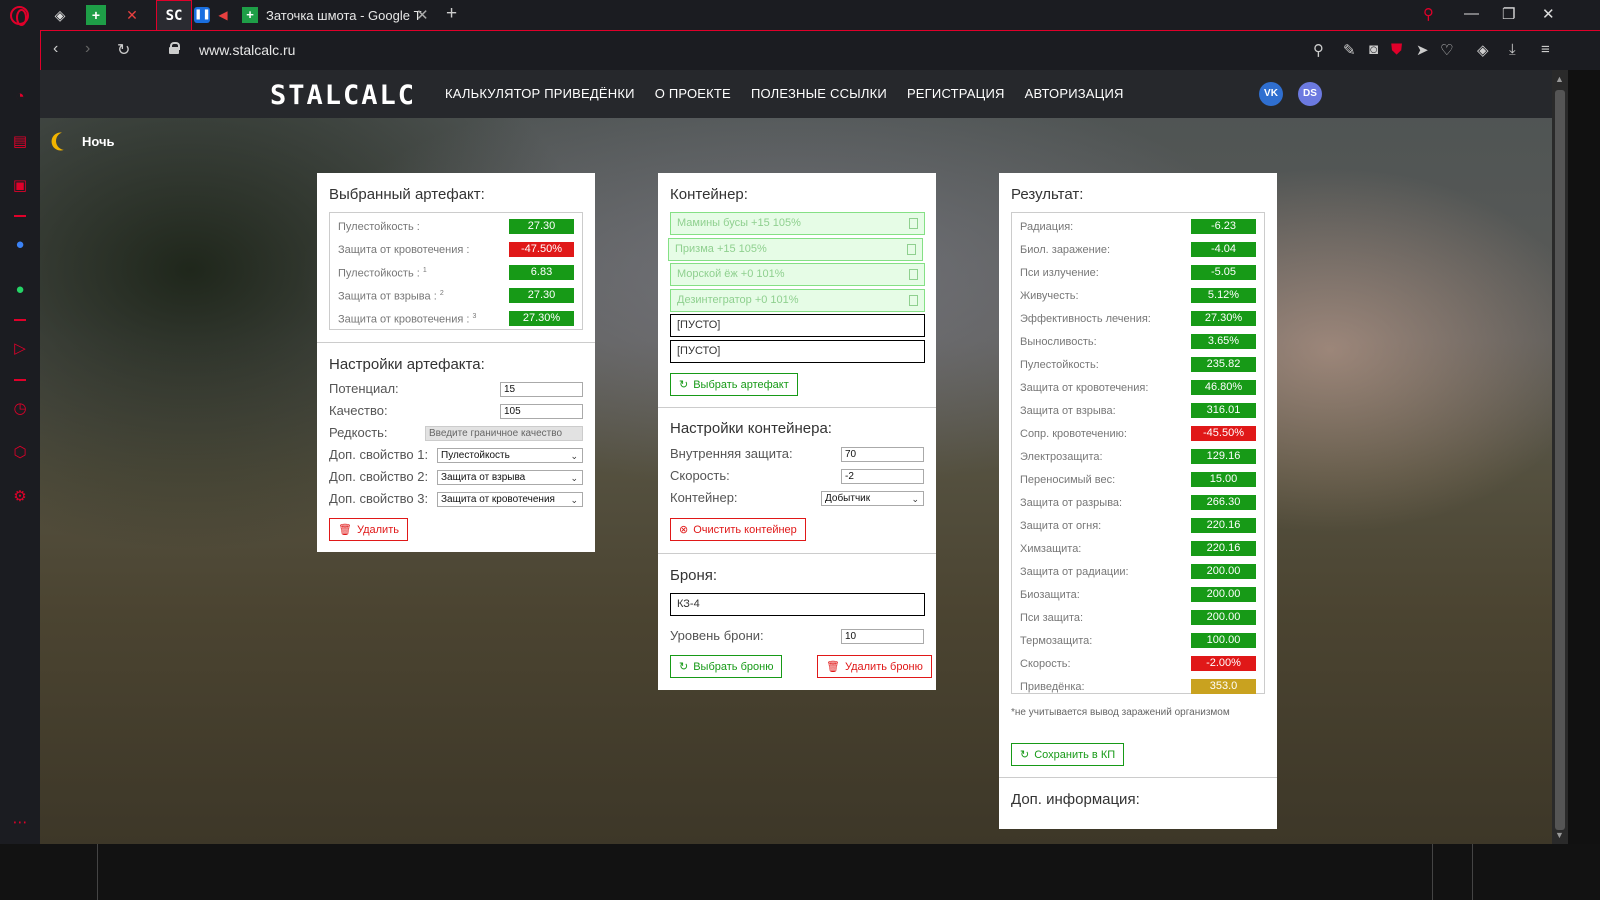 Image resolution: width=1600 pixels, height=900 pixels. Describe the element at coordinates (364, 388) in the screenshot. I see `potential-label: Потенциал:` at that location.